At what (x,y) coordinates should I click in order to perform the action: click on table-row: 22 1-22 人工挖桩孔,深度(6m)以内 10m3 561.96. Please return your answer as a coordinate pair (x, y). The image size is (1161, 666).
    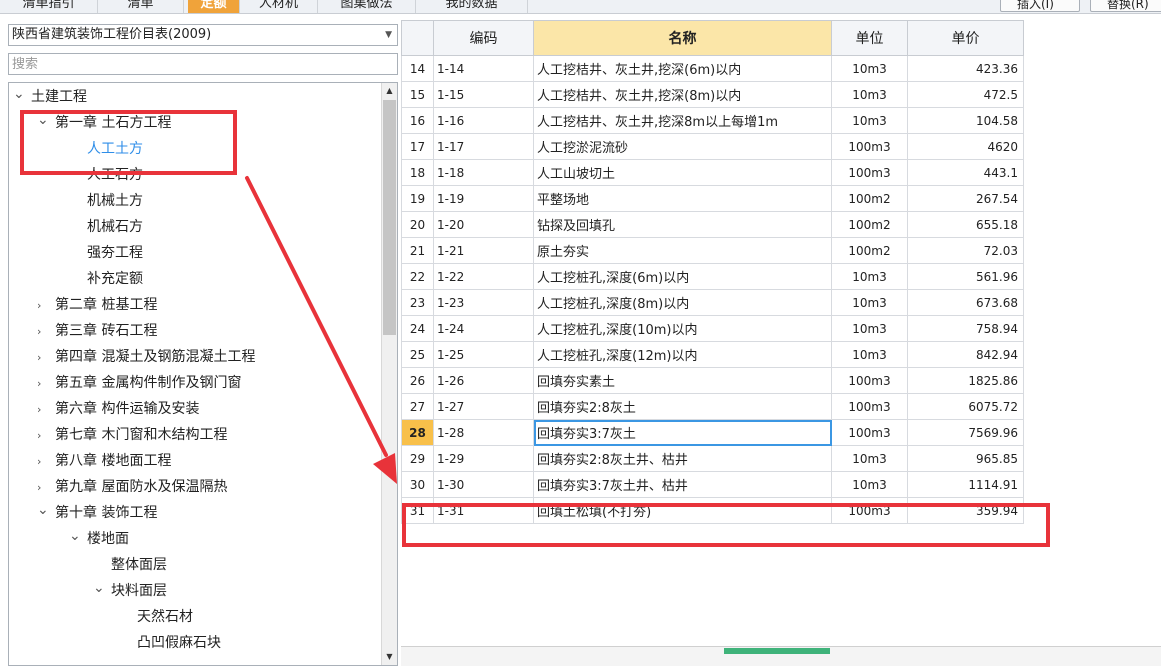
    Looking at the image, I should click on (712, 276).